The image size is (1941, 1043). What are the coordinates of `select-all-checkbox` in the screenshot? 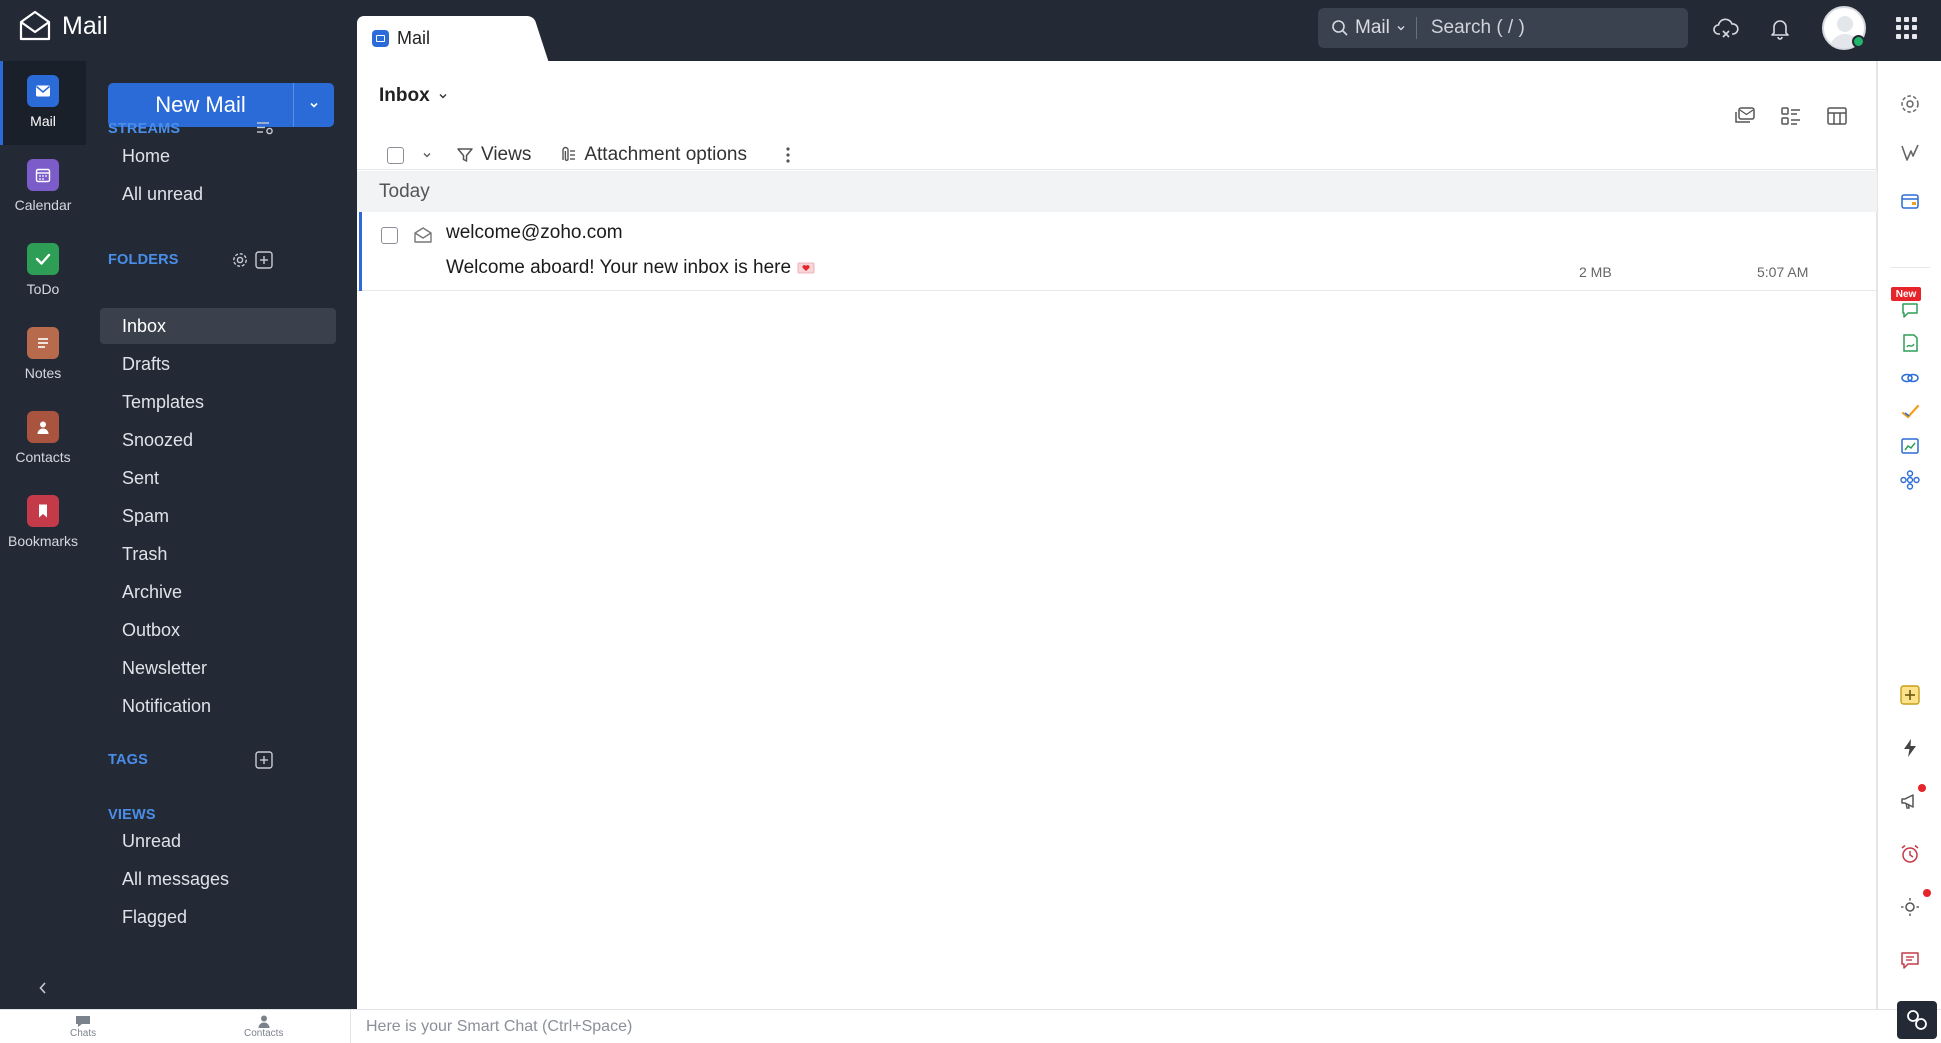 It's located at (395, 155).